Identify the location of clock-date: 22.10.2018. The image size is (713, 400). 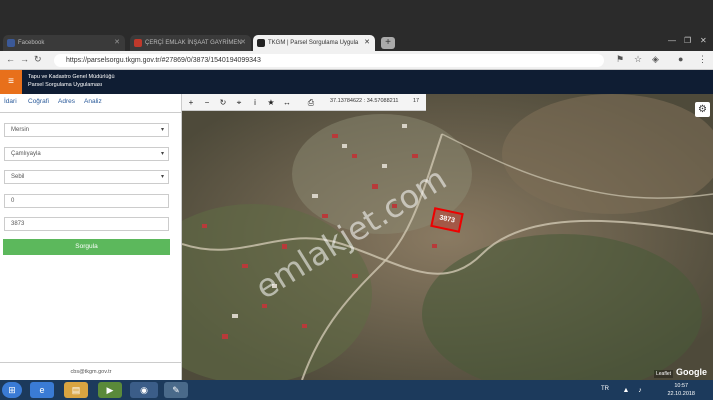
(681, 394).